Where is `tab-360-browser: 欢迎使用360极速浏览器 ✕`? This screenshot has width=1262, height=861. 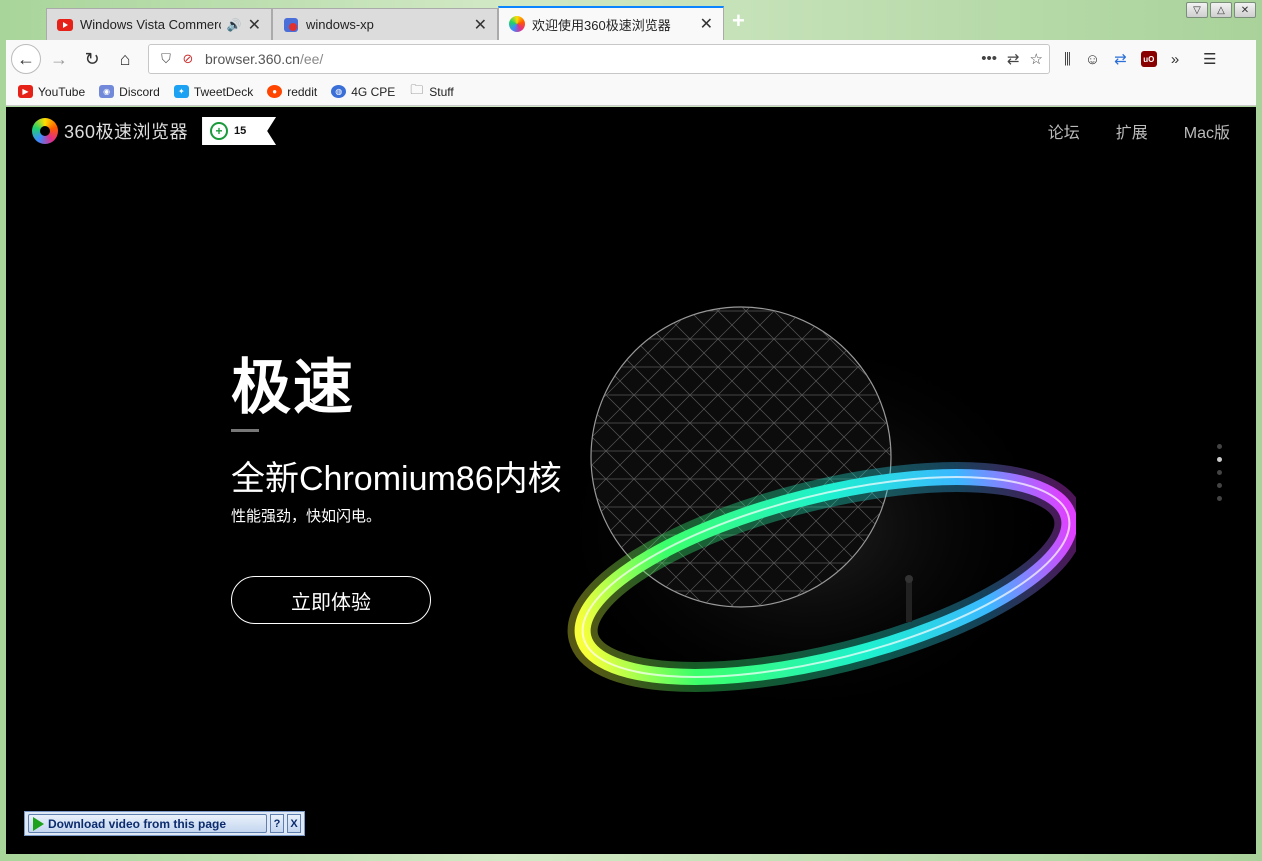
tab-360-browser: 欢迎使用360极速浏览器 ✕ is located at coordinates (611, 23).